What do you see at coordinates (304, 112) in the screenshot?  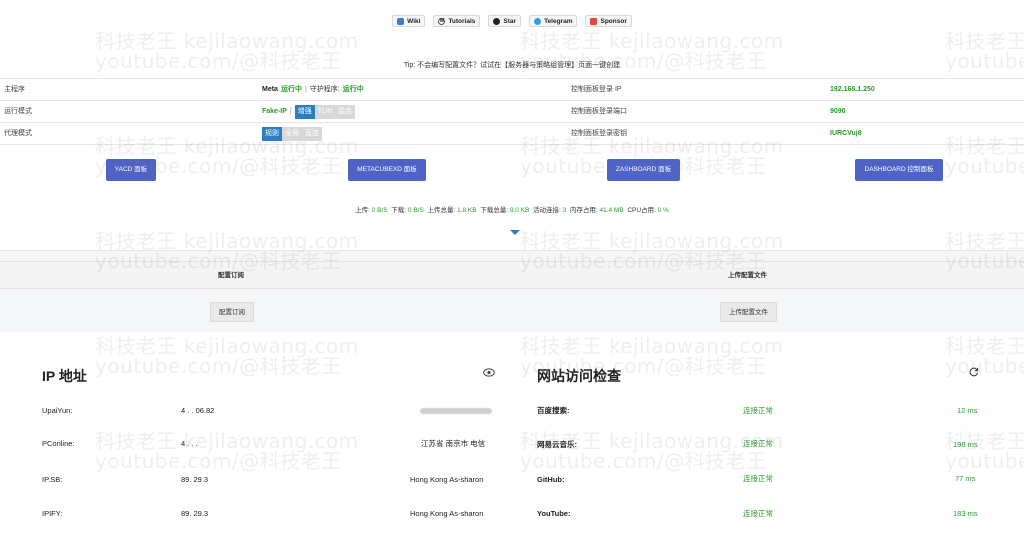 I see `run-mode-enhanced: 增强` at bounding box center [304, 112].